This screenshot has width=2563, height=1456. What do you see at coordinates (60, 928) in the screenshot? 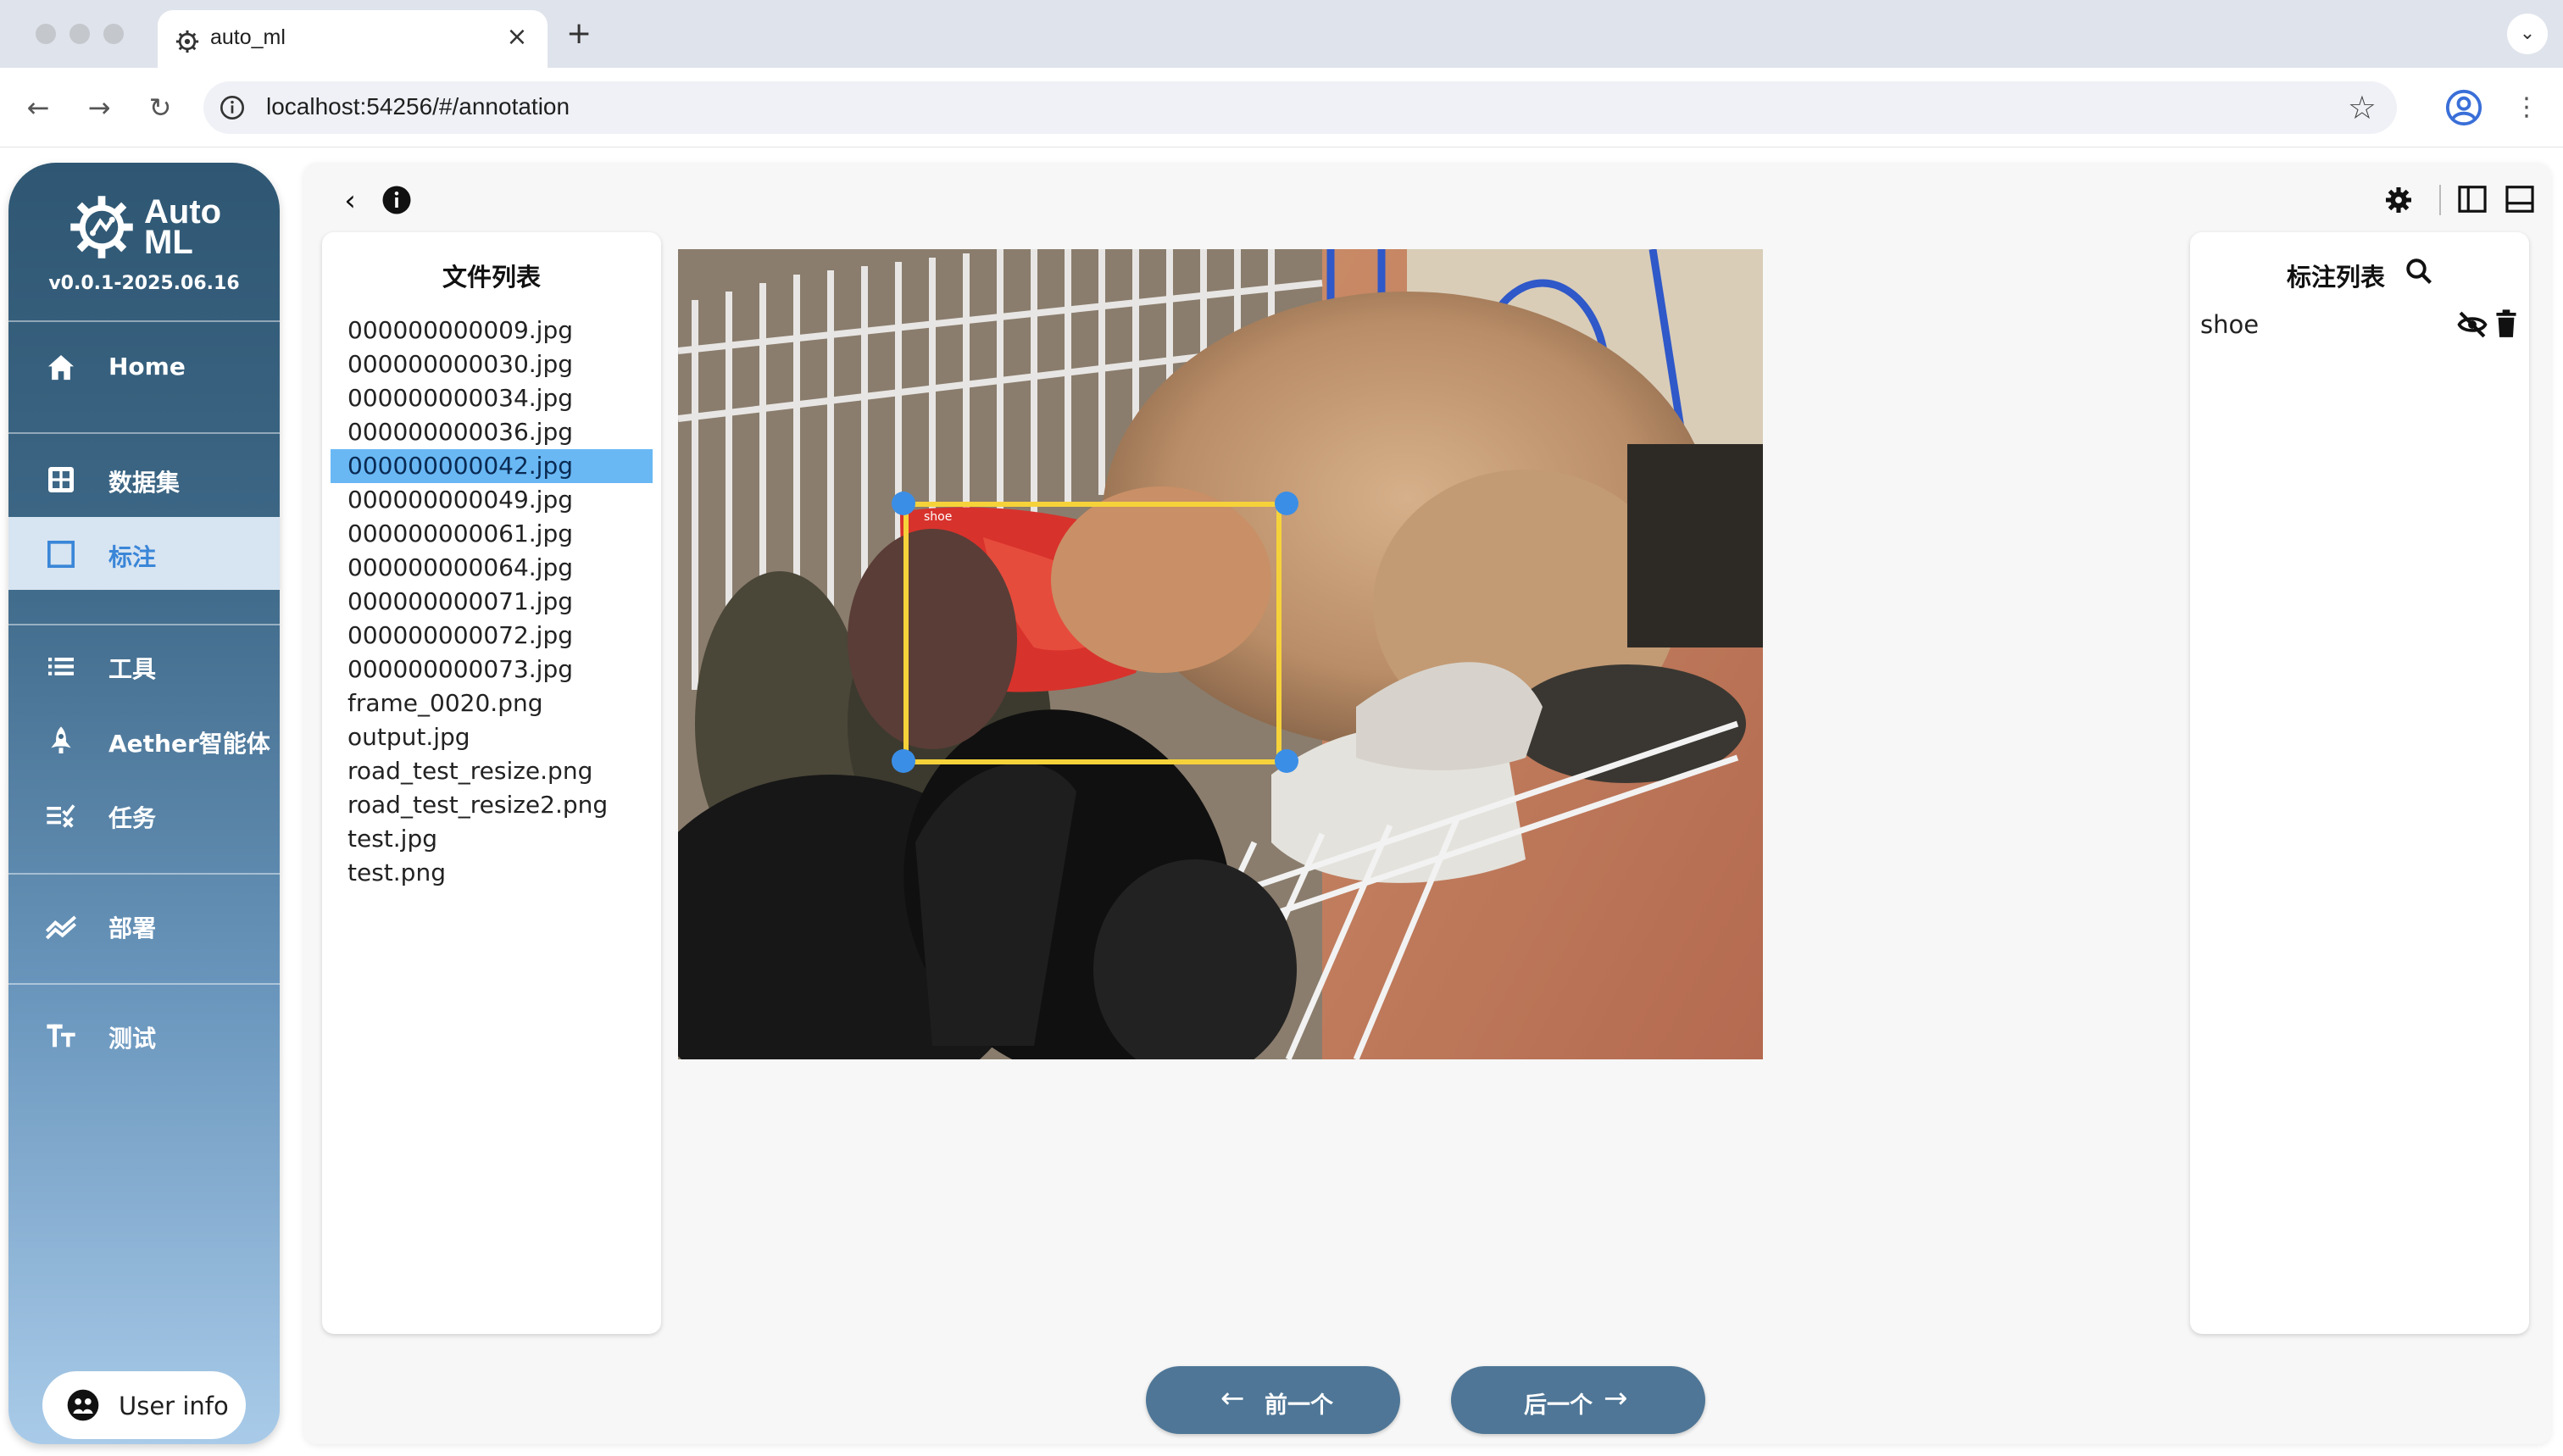
I see `deploy-chart-icon` at bounding box center [60, 928].